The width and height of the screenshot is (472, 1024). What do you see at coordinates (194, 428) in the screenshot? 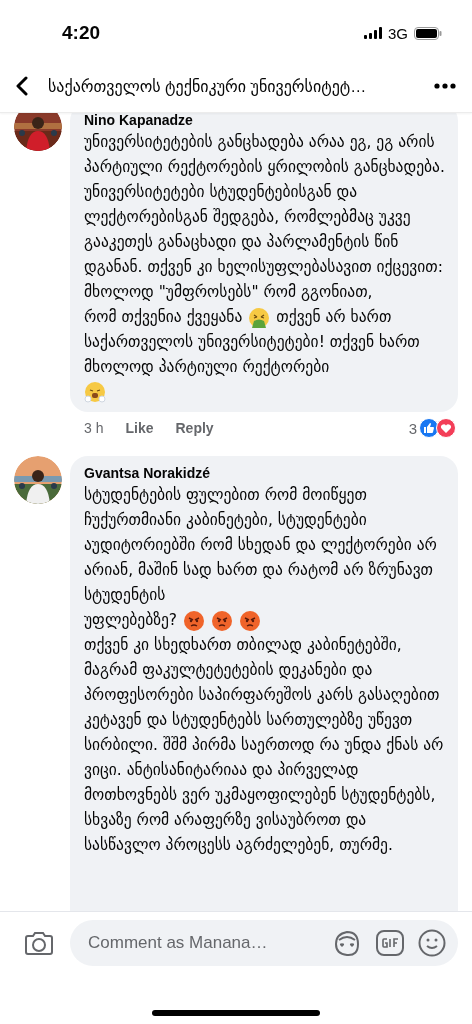
I see `comment-action: Reply` at bounding box center [194, 428].